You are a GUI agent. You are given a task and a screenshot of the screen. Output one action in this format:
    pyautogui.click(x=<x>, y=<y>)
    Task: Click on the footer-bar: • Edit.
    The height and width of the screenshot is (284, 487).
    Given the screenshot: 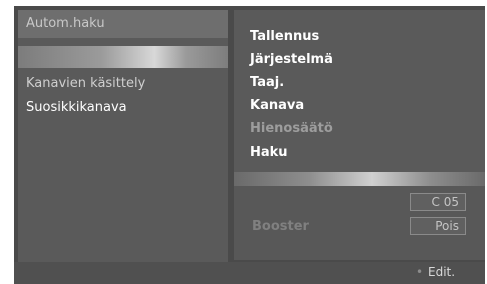 What is the action you would take?
    pyautogui.click(x=249, y=273)
    